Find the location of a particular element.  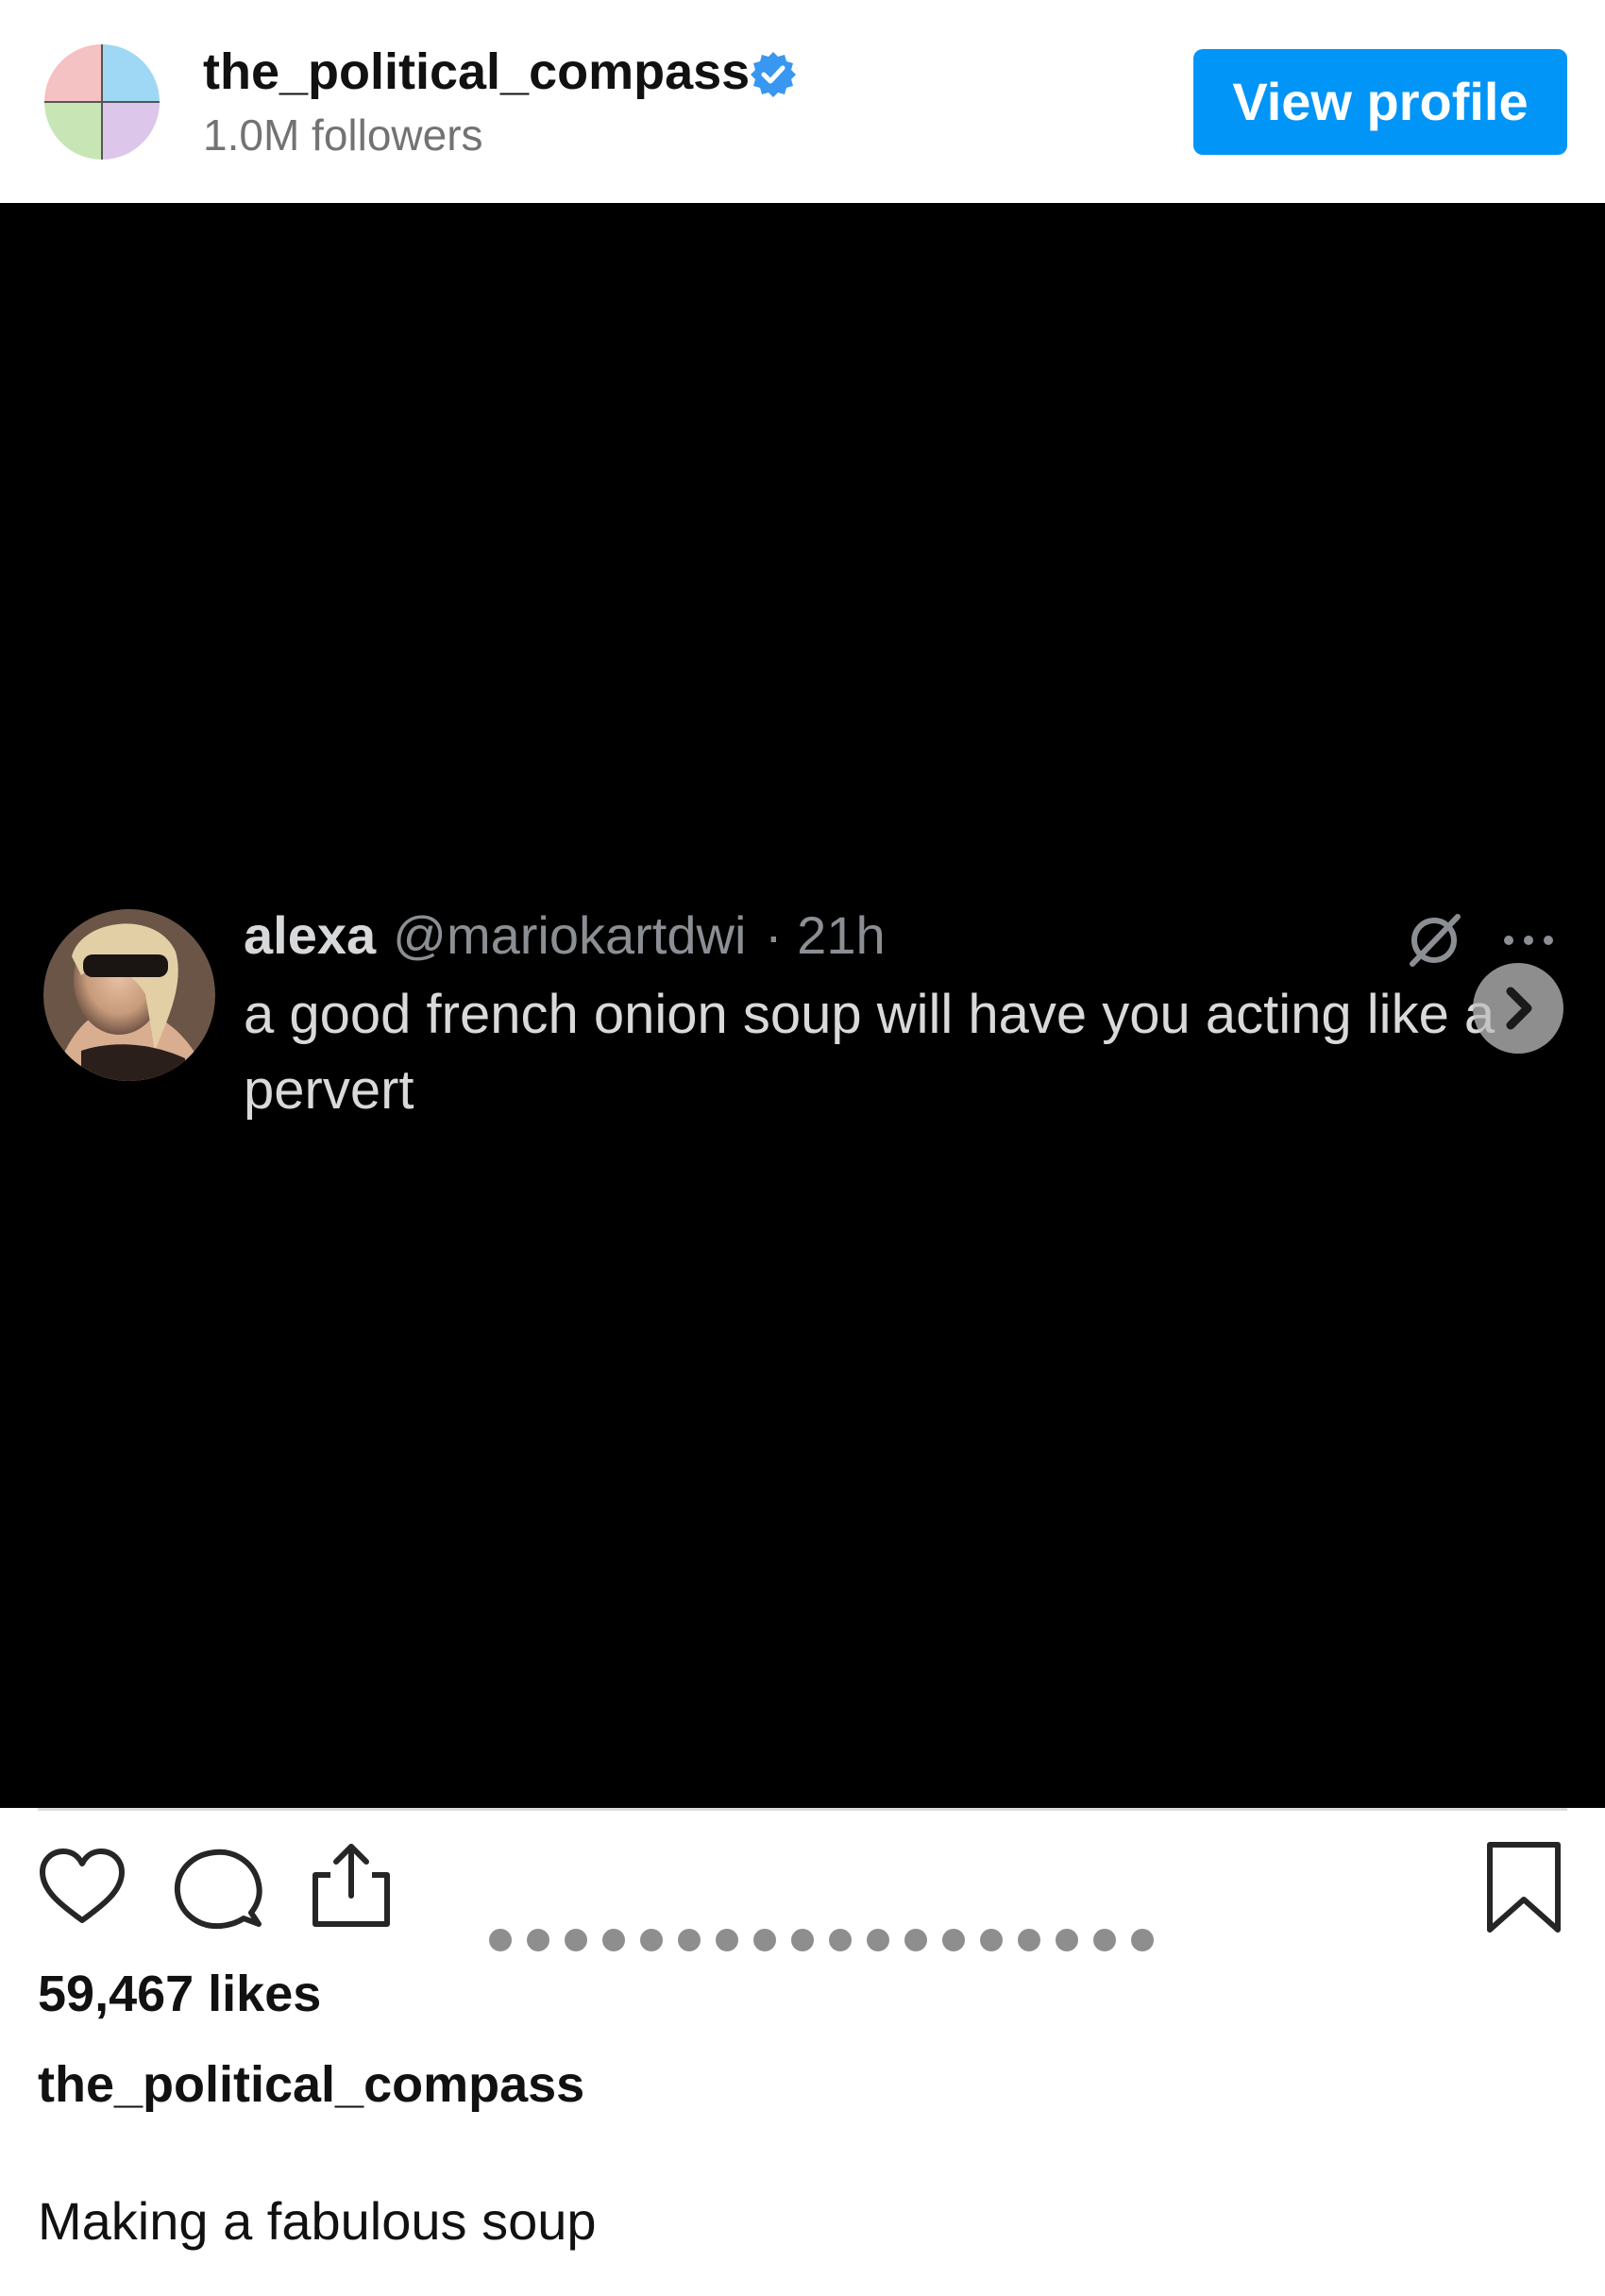

account-name: the_political_compass is located at coordinates (476, 72).